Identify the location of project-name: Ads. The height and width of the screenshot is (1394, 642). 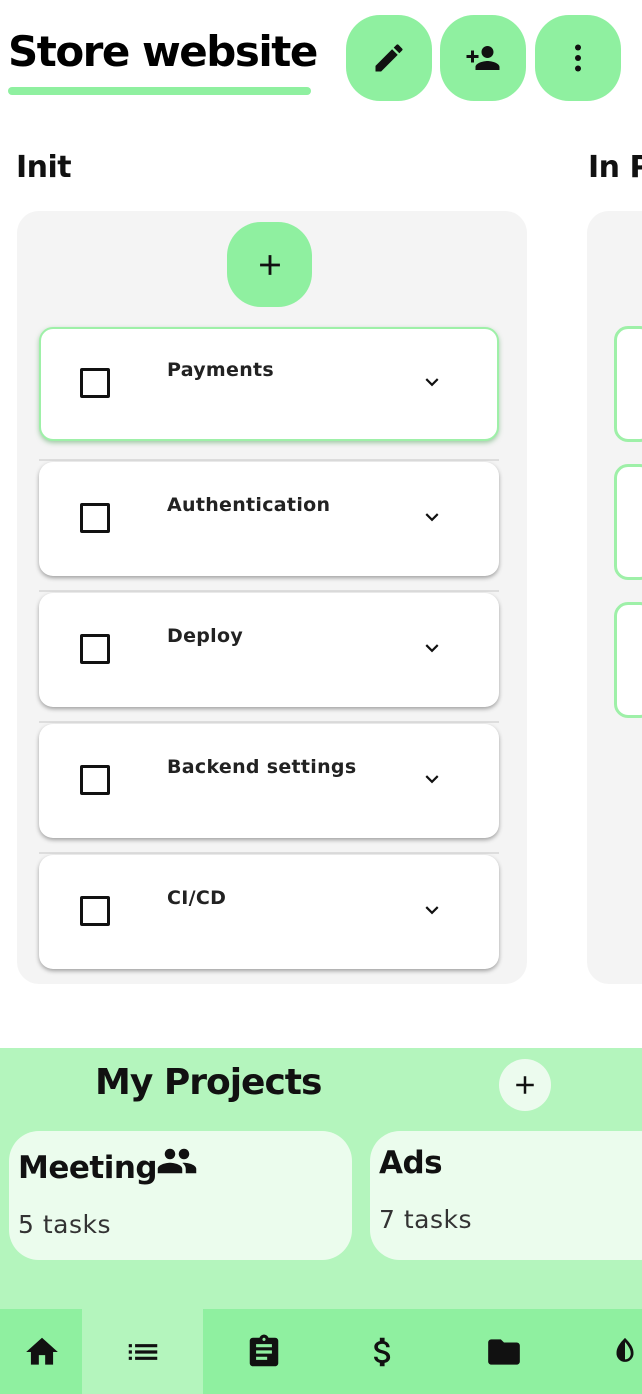
(411, 1163).